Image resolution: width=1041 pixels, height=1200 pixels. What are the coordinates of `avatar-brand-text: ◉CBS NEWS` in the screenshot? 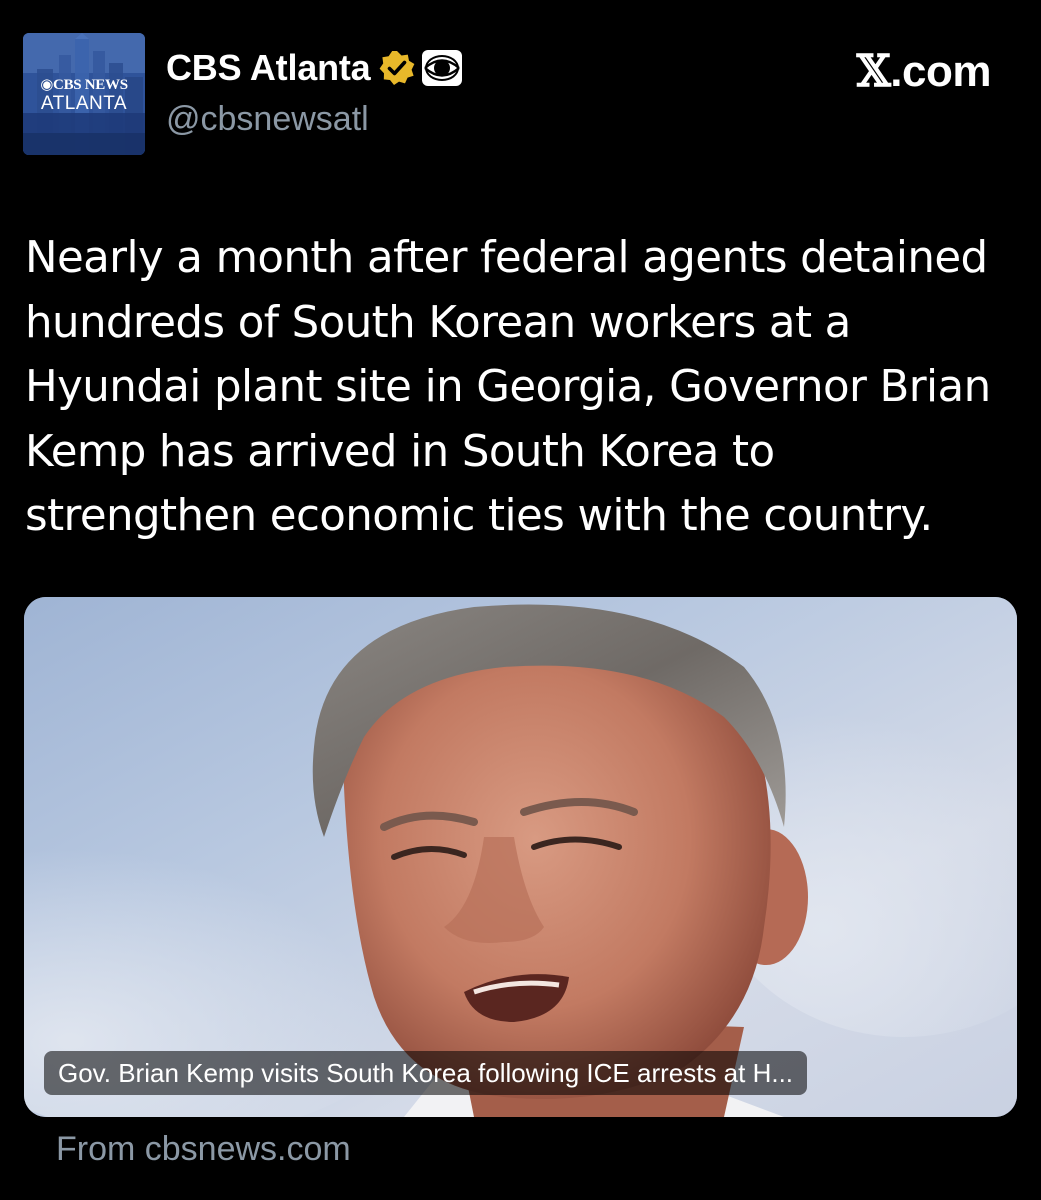 It's located at (84, 85).